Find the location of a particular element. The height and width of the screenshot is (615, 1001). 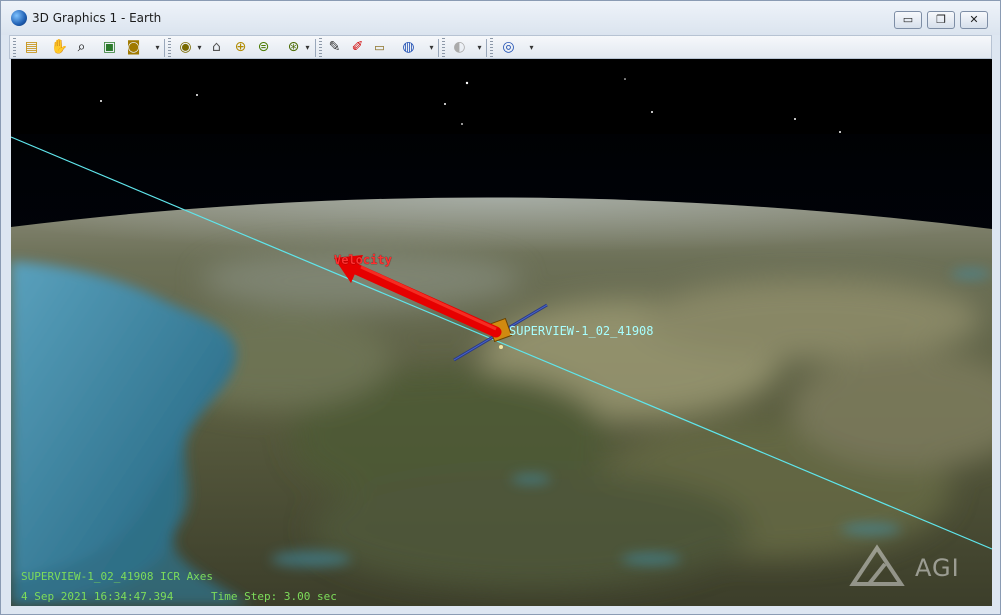

fog-icon: ◐ is located at coordinates (459, 47).